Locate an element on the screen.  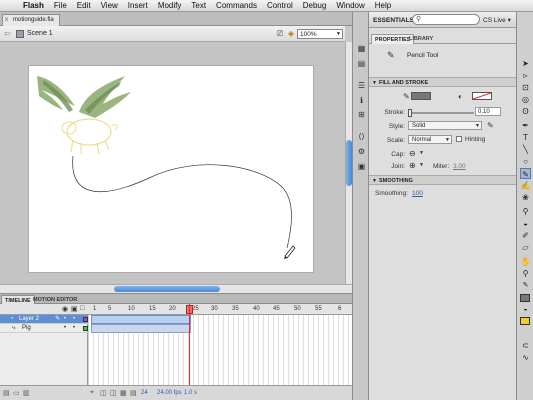
menu-window: Window is located at coordinates (350, 5).